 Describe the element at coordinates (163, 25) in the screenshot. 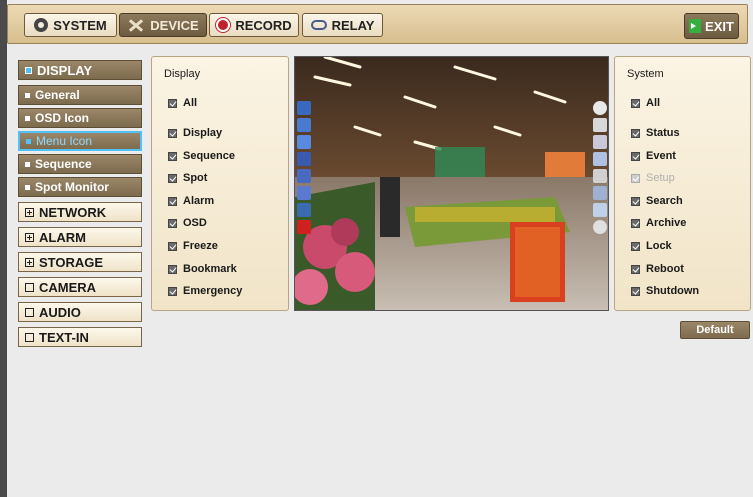

I see `tab-device: DEVICE` at that location.